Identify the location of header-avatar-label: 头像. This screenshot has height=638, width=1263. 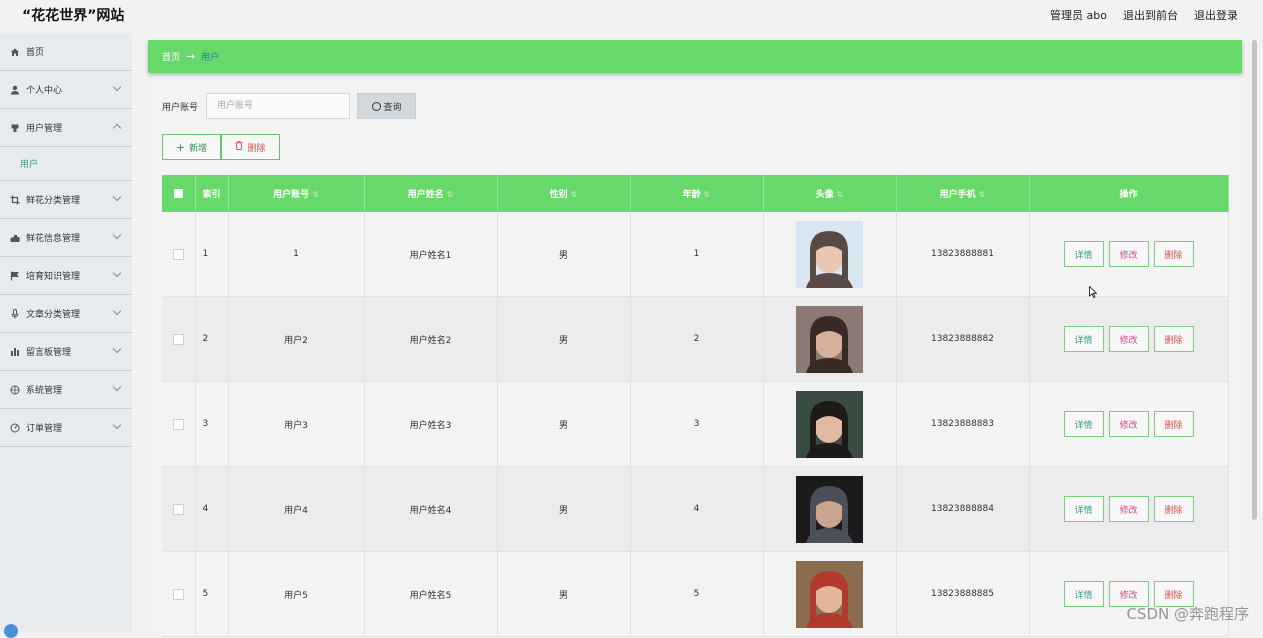
(824, 195).